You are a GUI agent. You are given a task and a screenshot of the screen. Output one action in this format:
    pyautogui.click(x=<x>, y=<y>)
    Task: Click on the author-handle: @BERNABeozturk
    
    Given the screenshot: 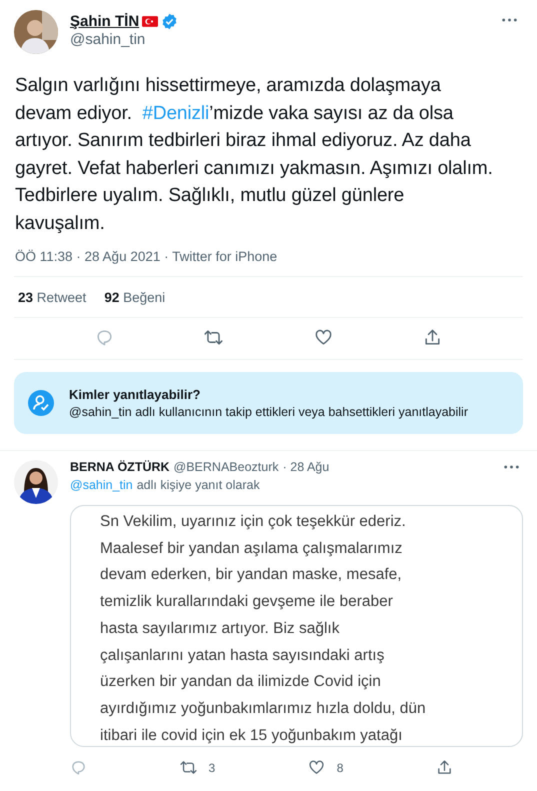 What is the action you would take?
    pyautogui.click(x=226, y=467)
    